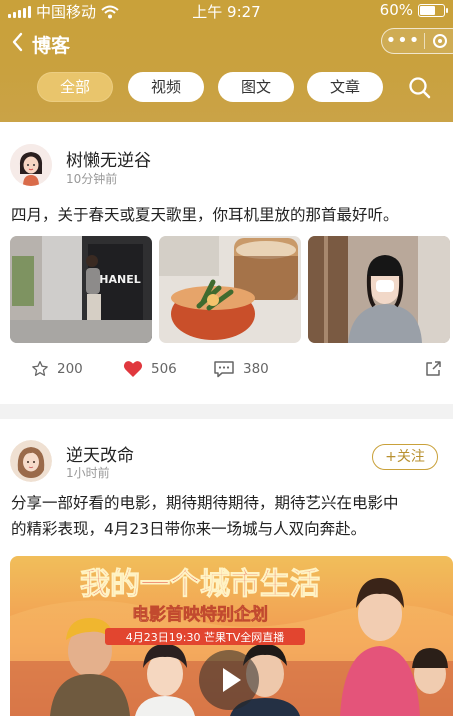 The height and width of the screenshot is (716, 453). I want to click on comment-icon, so click(224, 369).